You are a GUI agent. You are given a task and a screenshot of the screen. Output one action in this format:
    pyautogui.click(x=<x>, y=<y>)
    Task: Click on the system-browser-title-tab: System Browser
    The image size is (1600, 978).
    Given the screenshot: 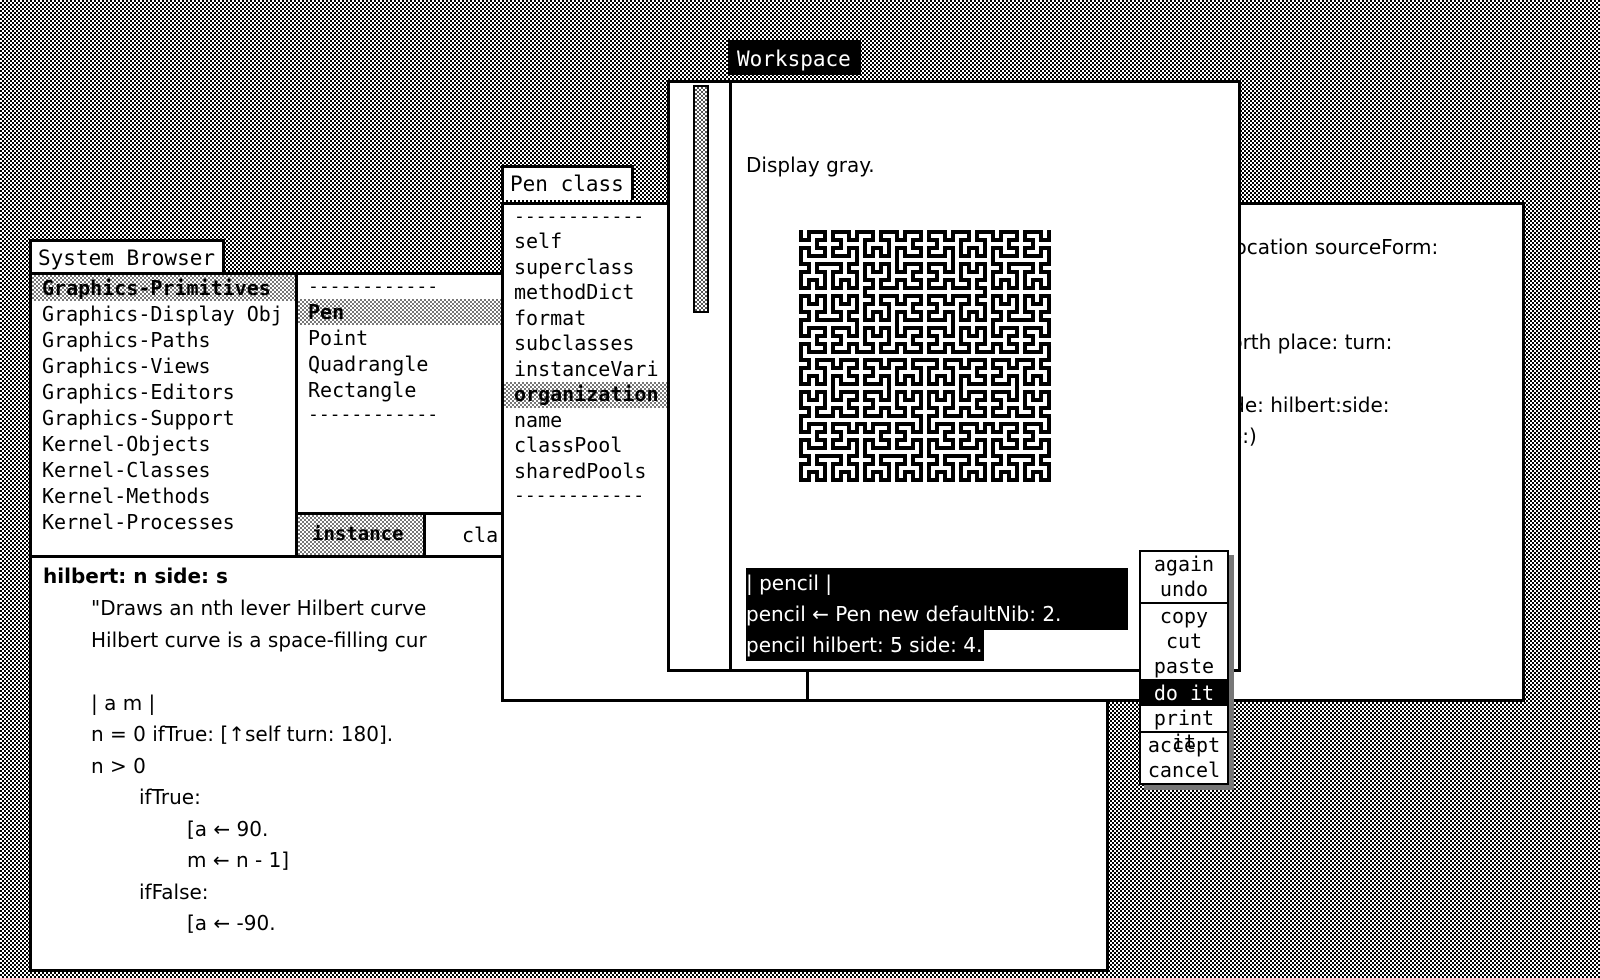 What is the action you would take?
    pyautogui.click(x=127, y=256)
    